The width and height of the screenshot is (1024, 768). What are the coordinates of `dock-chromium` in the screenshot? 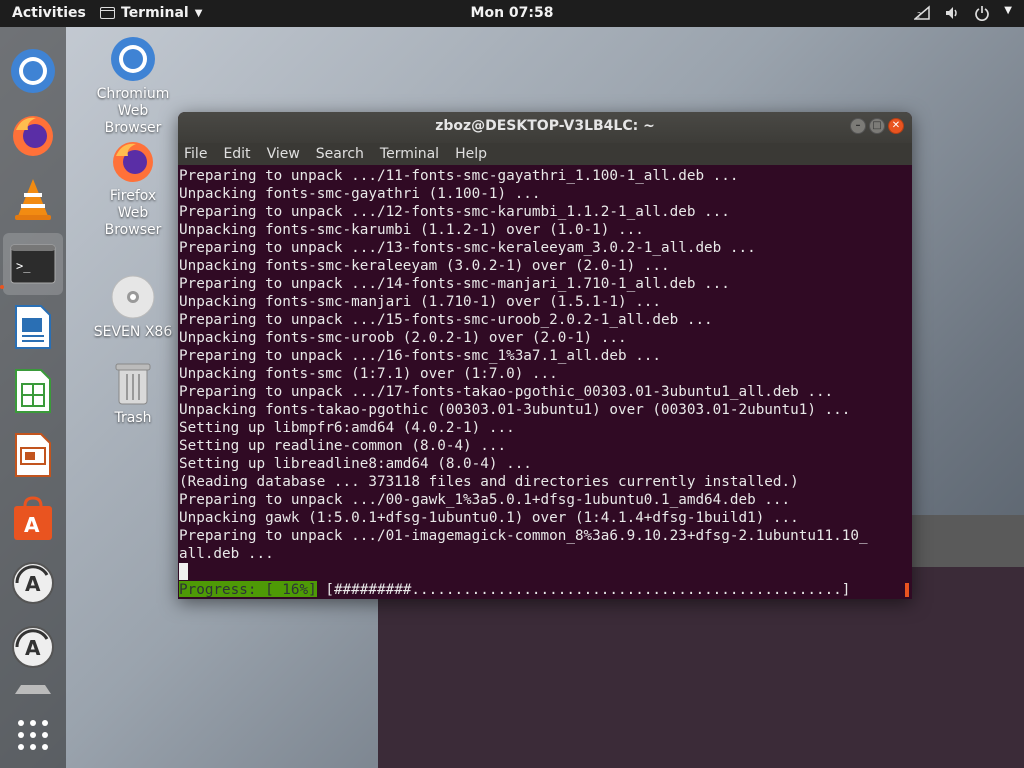 It's located at (33, 71).